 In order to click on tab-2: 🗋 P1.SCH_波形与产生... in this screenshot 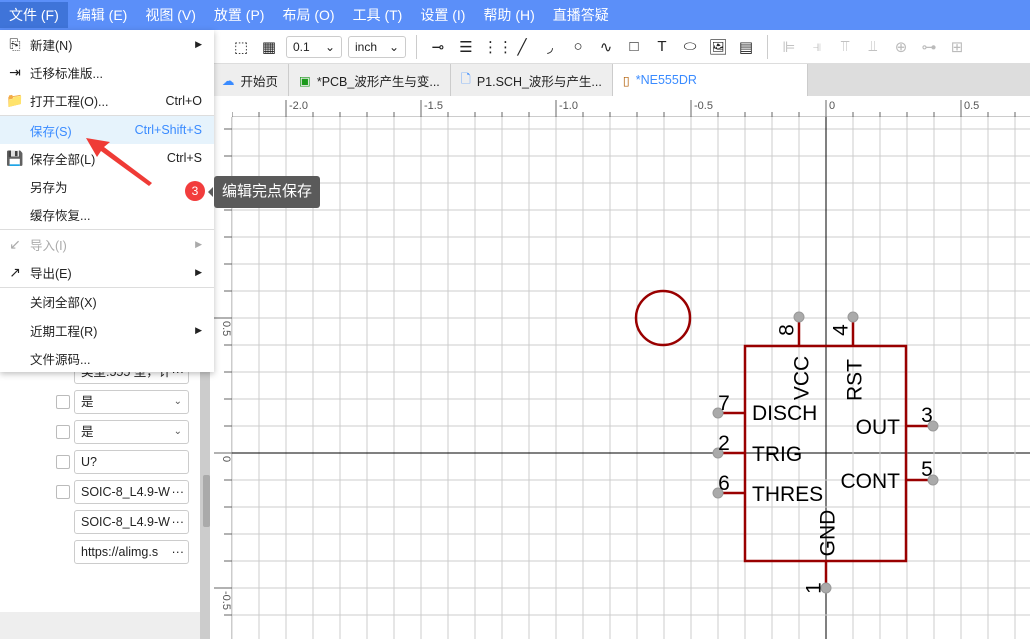, I will do `click(531, 80)`.